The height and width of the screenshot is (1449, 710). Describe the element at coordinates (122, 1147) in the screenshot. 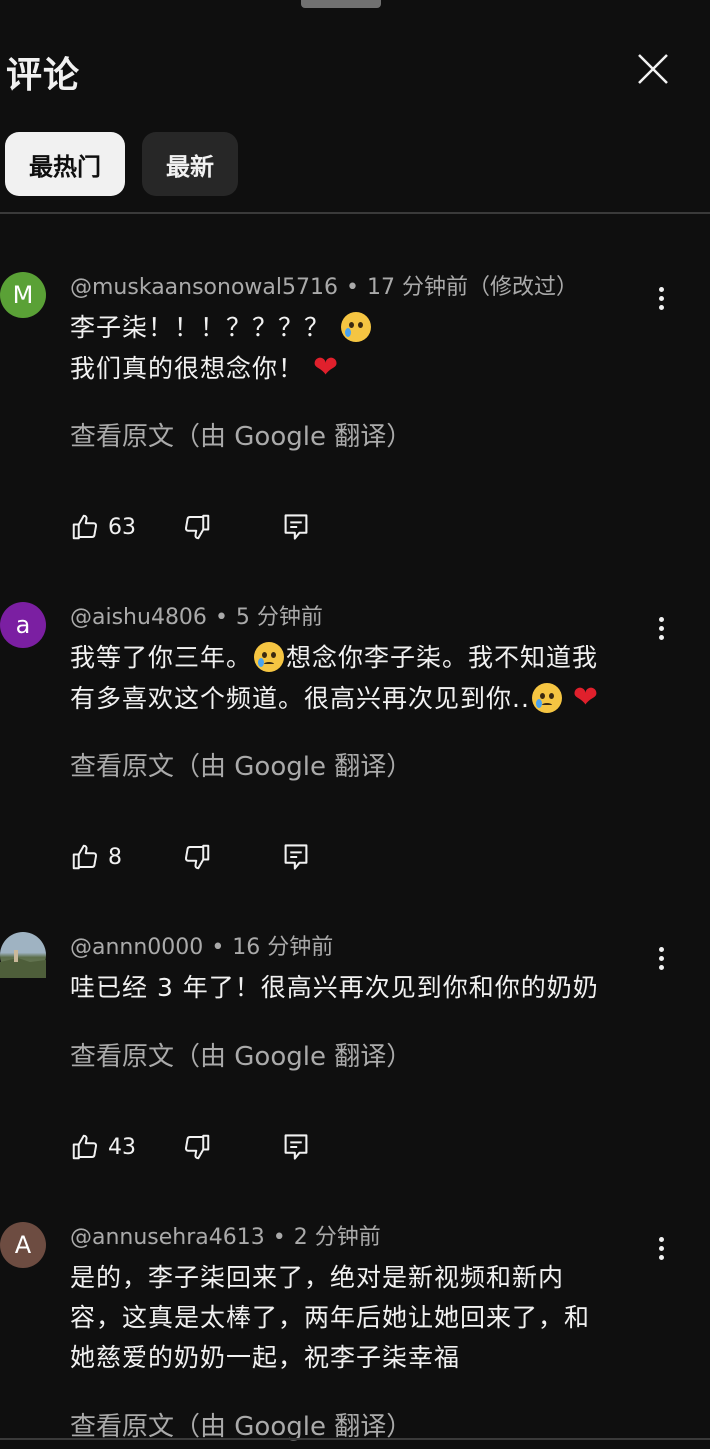

I see `like-count: 43` at that location.